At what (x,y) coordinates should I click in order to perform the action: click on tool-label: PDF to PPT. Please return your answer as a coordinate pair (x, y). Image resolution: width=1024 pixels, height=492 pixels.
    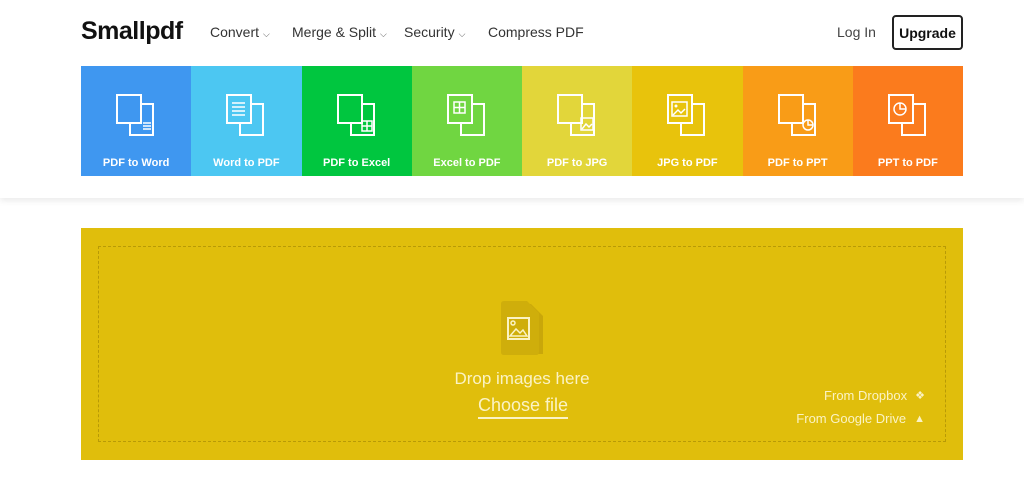
    Looking at the image, I should click on (797, 163).